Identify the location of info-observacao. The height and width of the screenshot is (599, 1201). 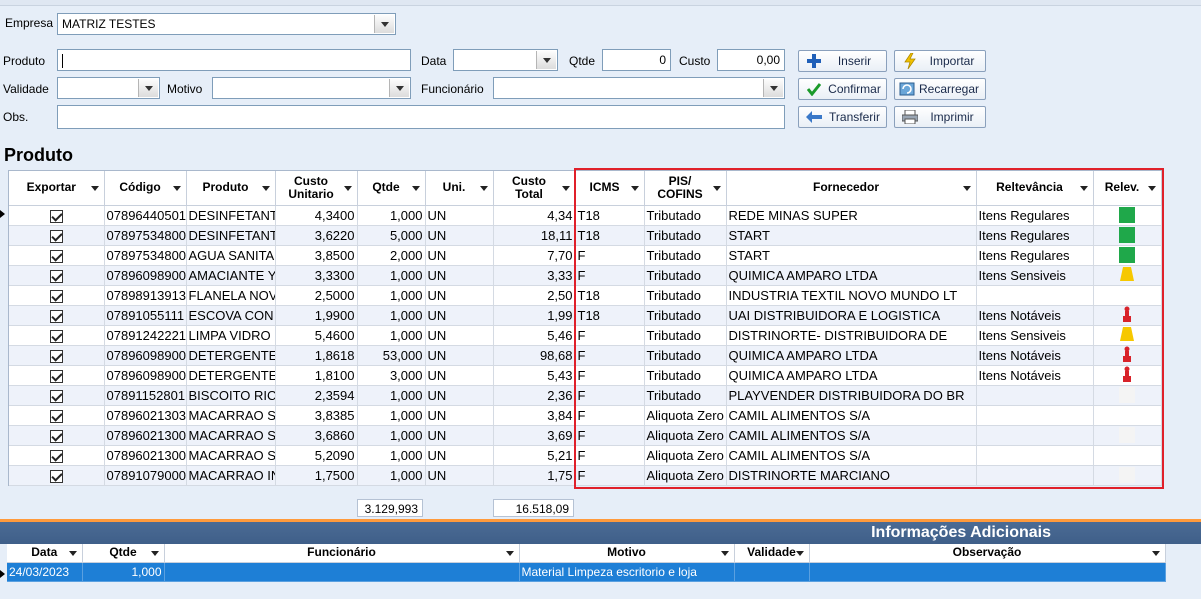
(987, 572).